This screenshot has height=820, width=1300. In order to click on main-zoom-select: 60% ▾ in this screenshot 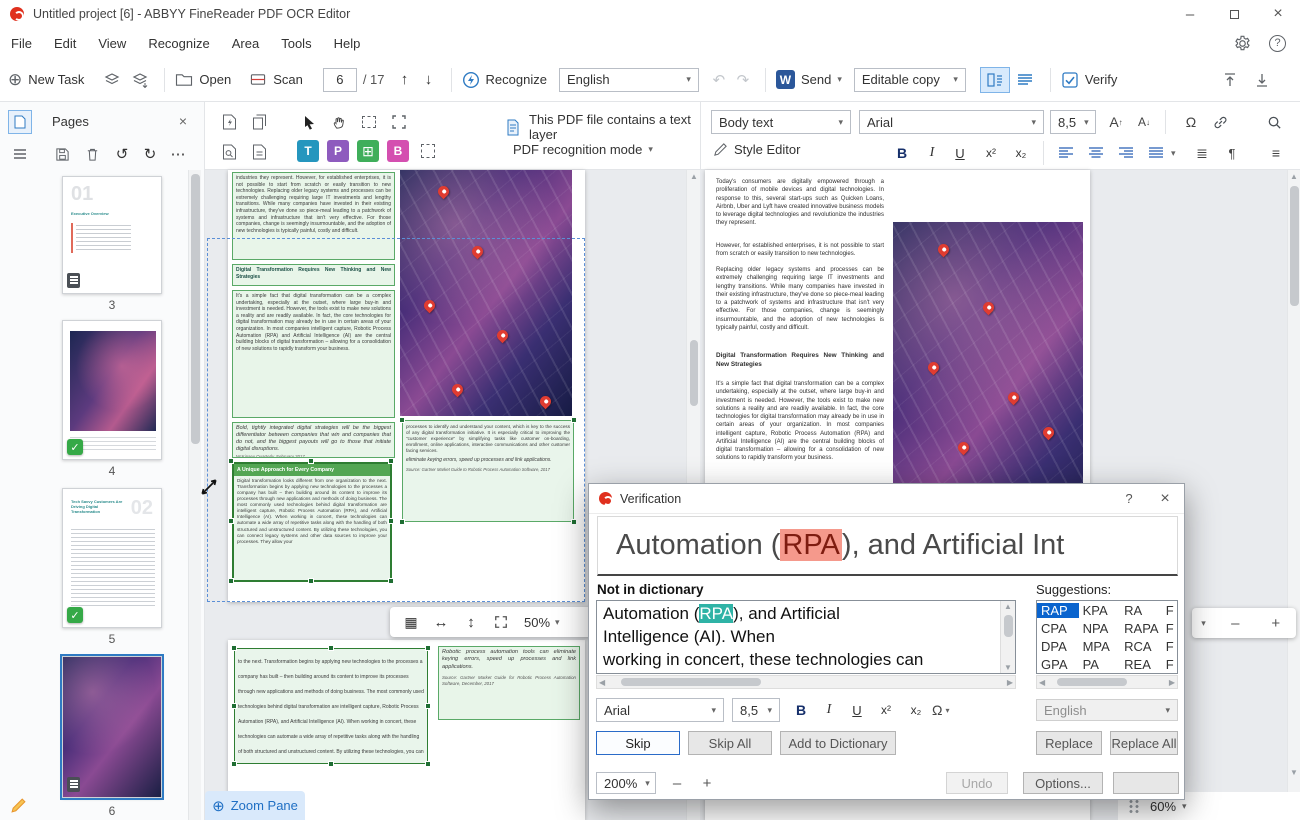, I will do `click(1168, 806)`.